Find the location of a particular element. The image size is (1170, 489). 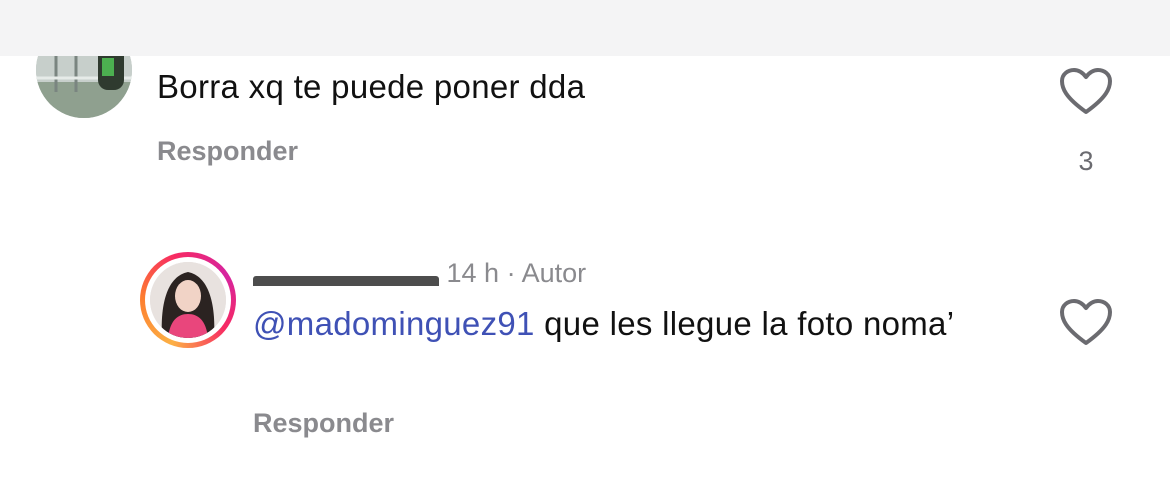

top-background-strip is located at coordinates (585, 28).